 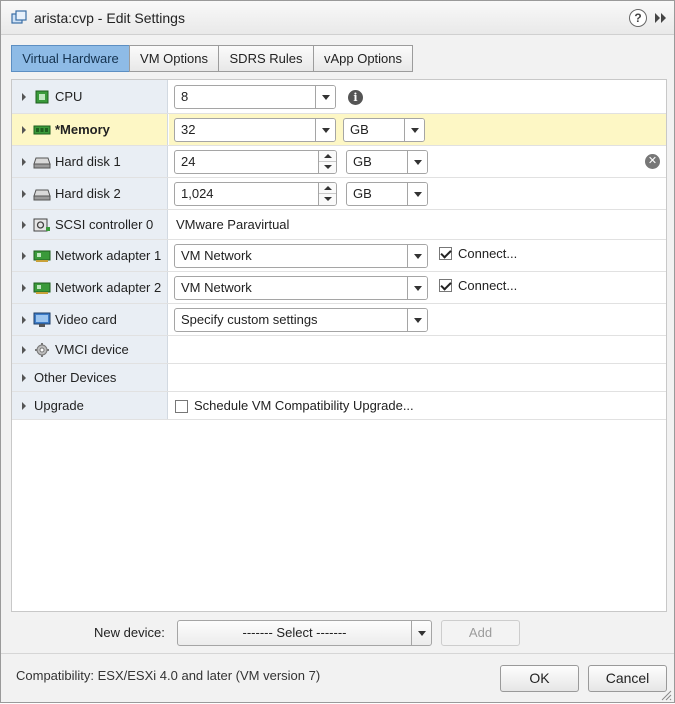 I want to click on cpu-chip-icon, so click(x=42, y=97).